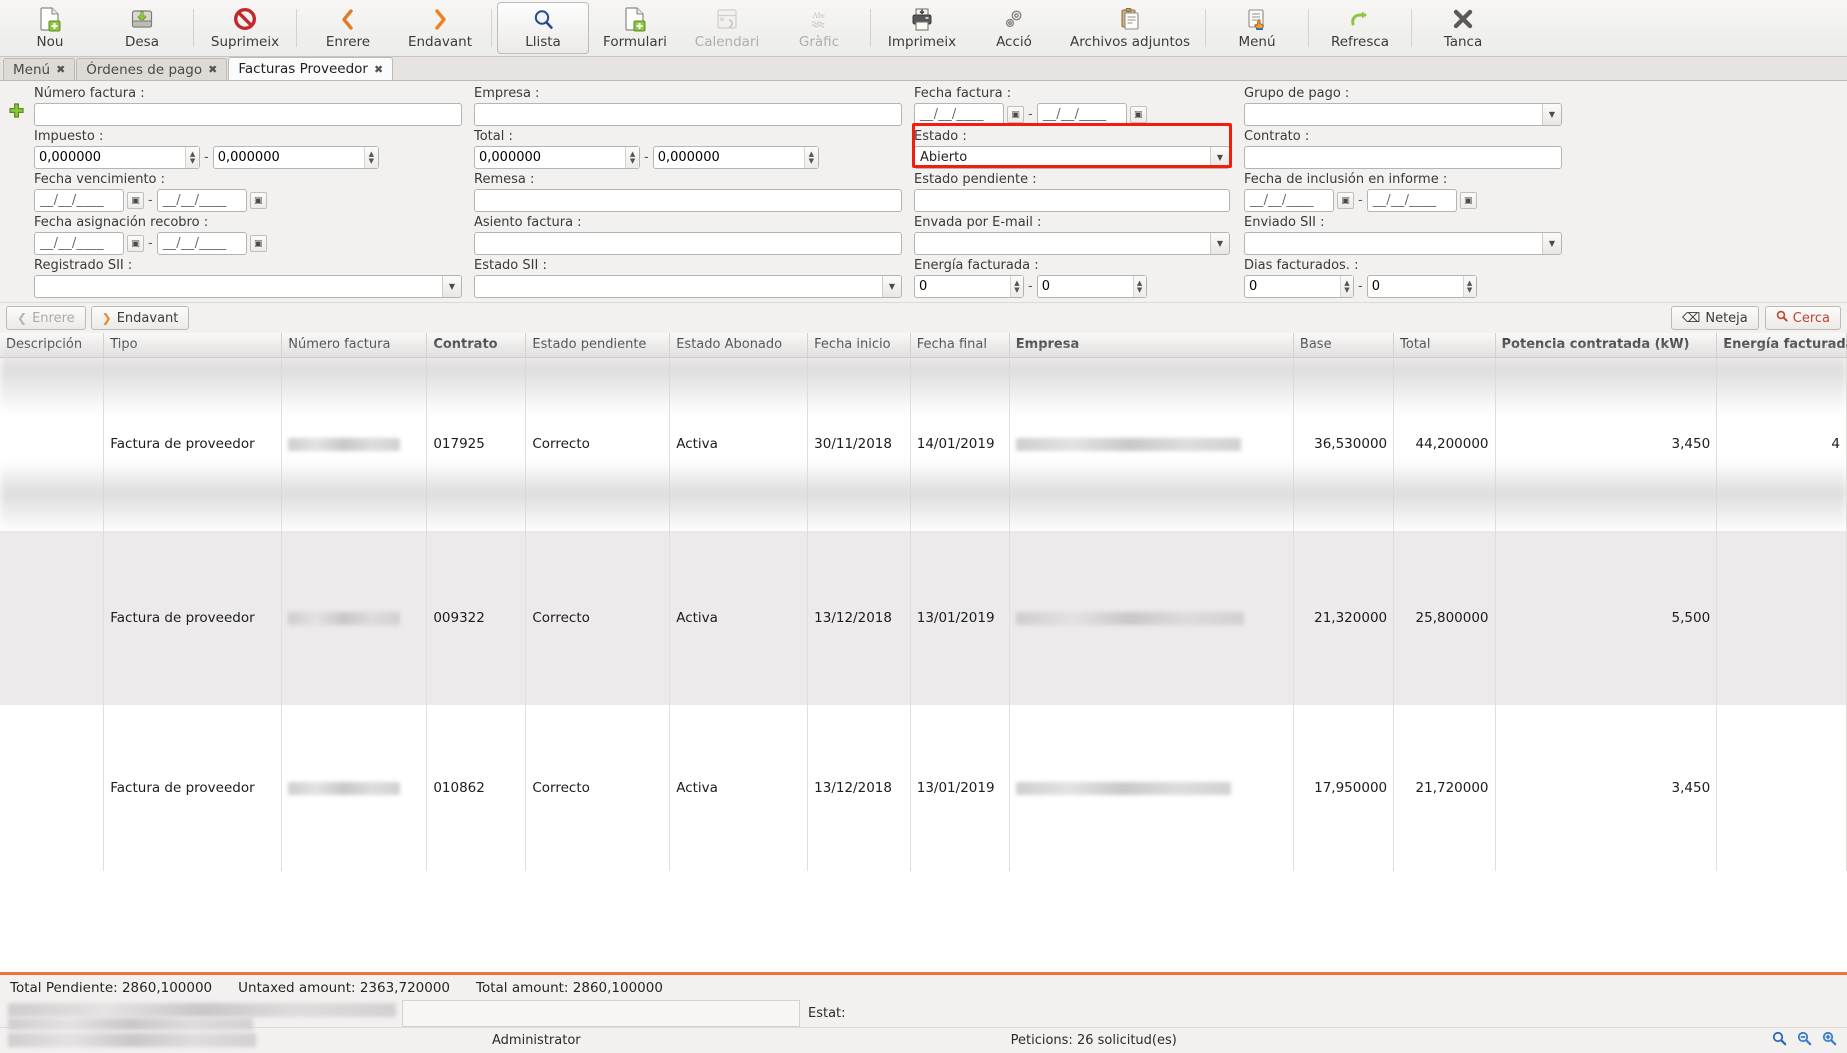 Image resolution: width=1847 pixels, height=1053 pixels. I want to click on column-header-descripcion: Descripción, so click(52, 345).